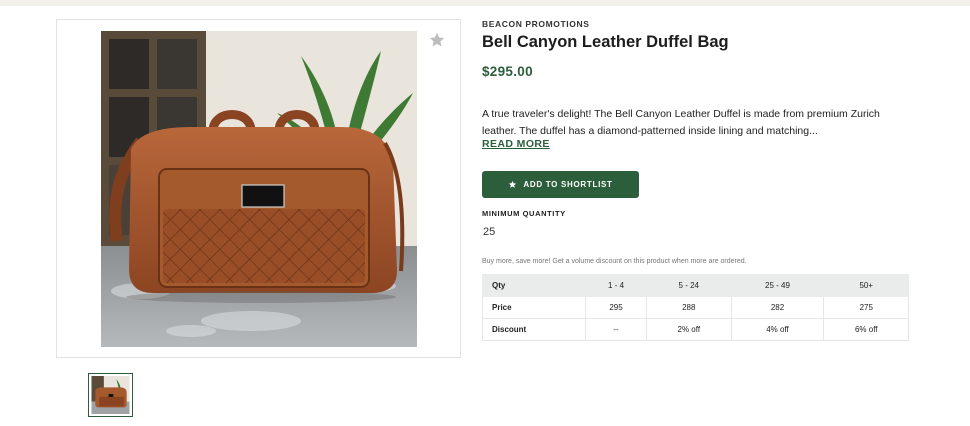 The height and width of the screenshot is (426, 970). Describe the element at coordinates (568, 184) in the screenshot. I see `add-to-shortlist-label: ADD TO SHORTLIST` at that location.